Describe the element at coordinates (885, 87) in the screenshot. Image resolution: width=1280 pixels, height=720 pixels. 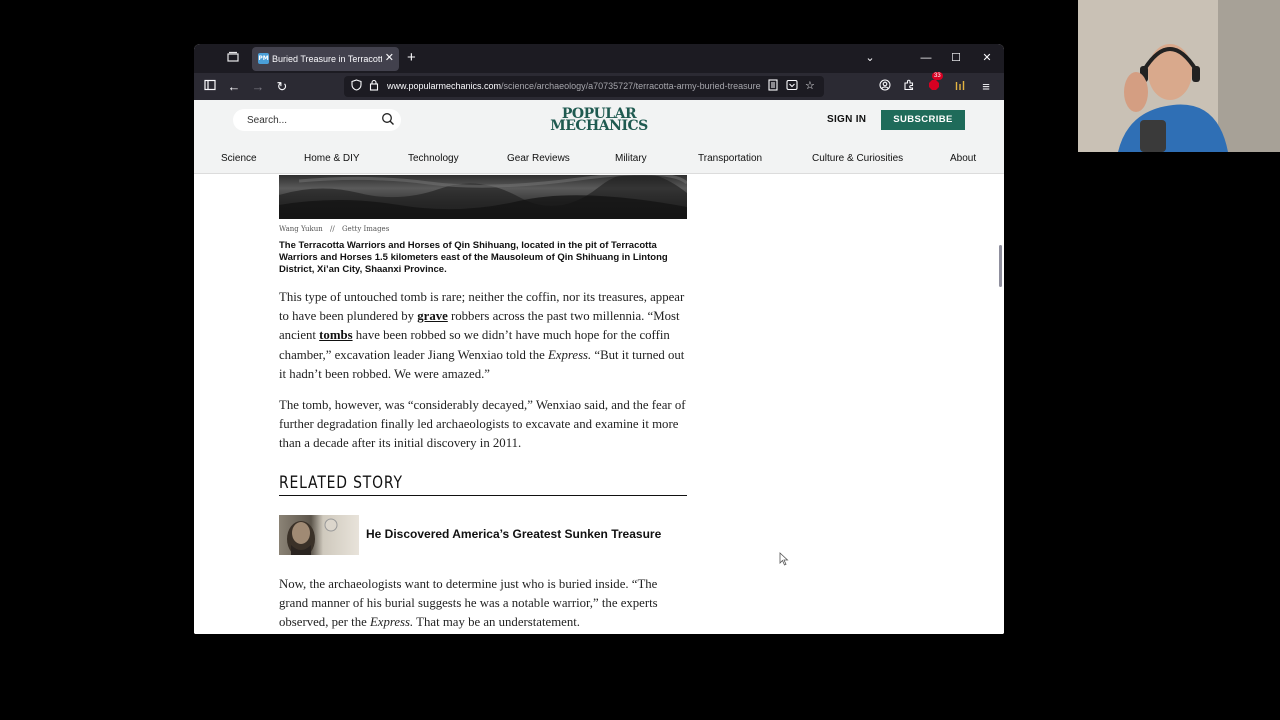
I see `account-icon` at that location.